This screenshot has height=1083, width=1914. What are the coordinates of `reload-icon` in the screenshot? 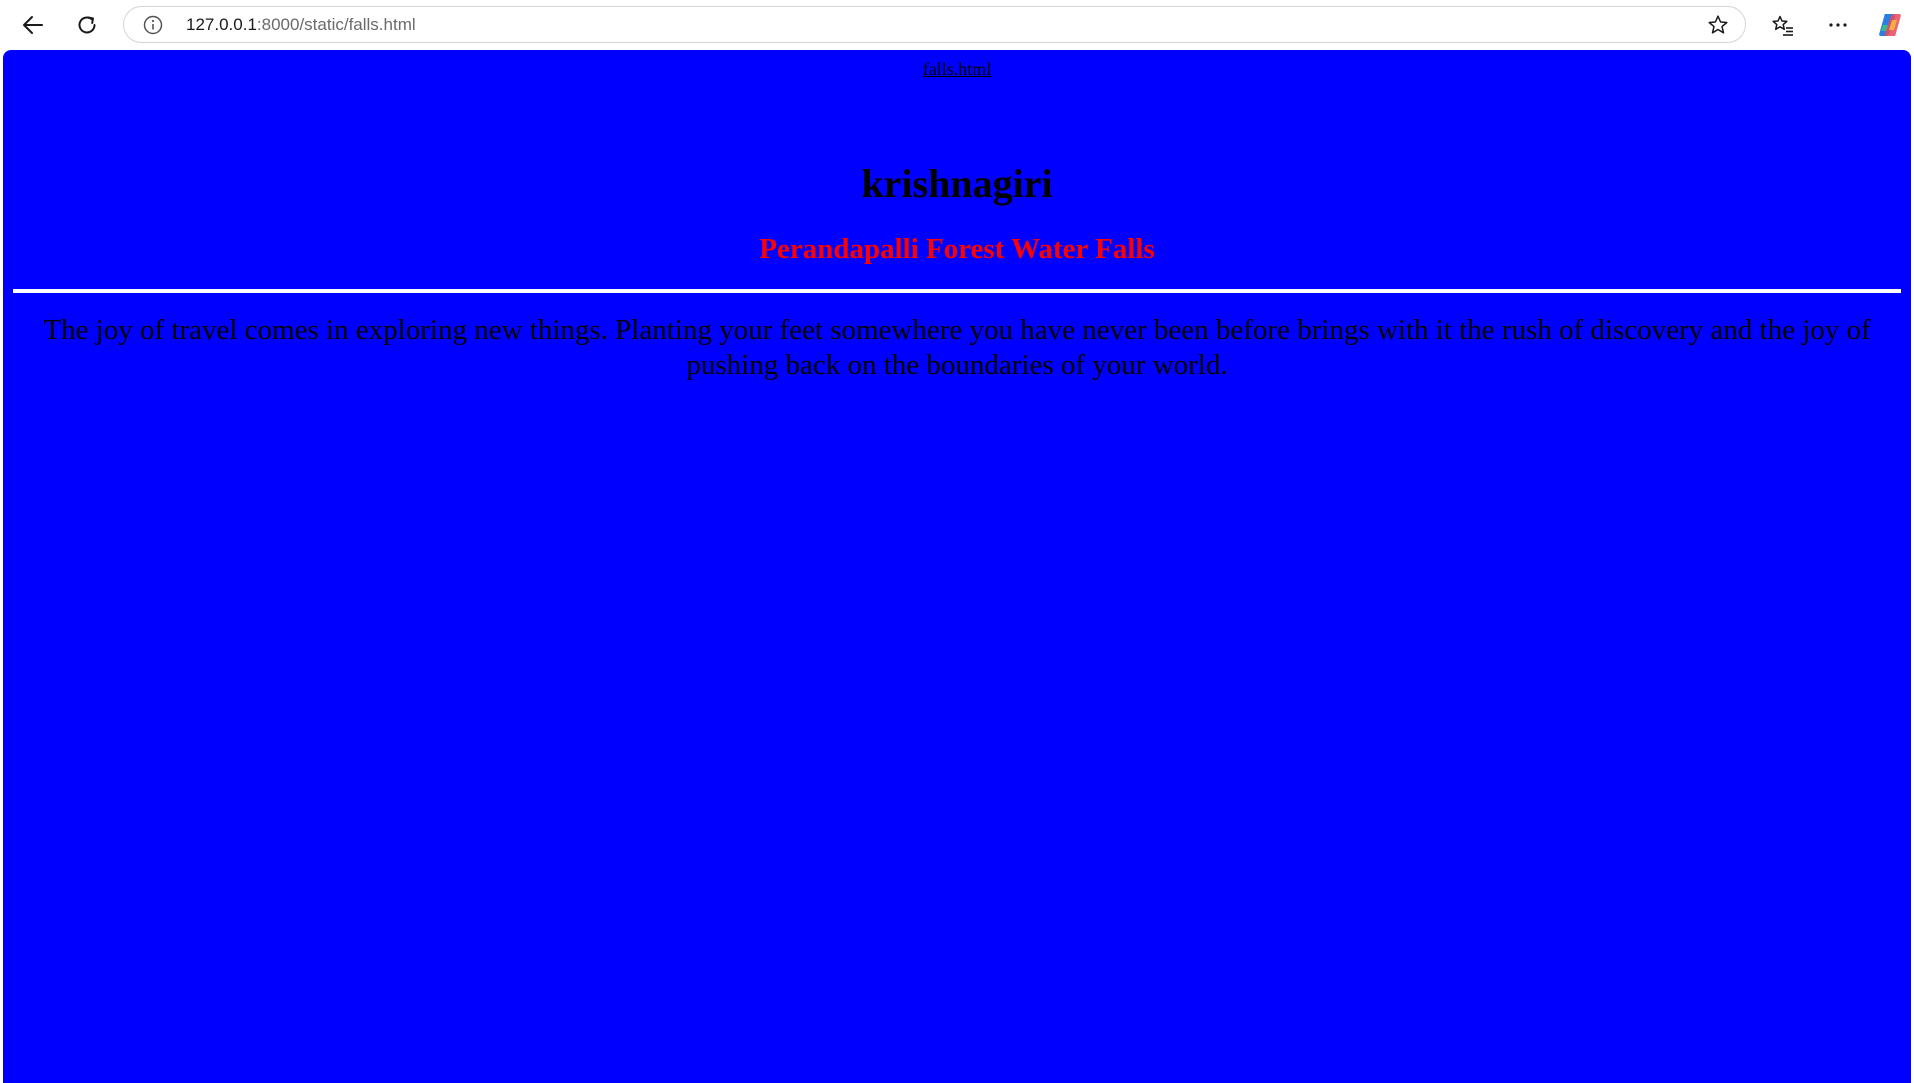 It's located at (87, 25).